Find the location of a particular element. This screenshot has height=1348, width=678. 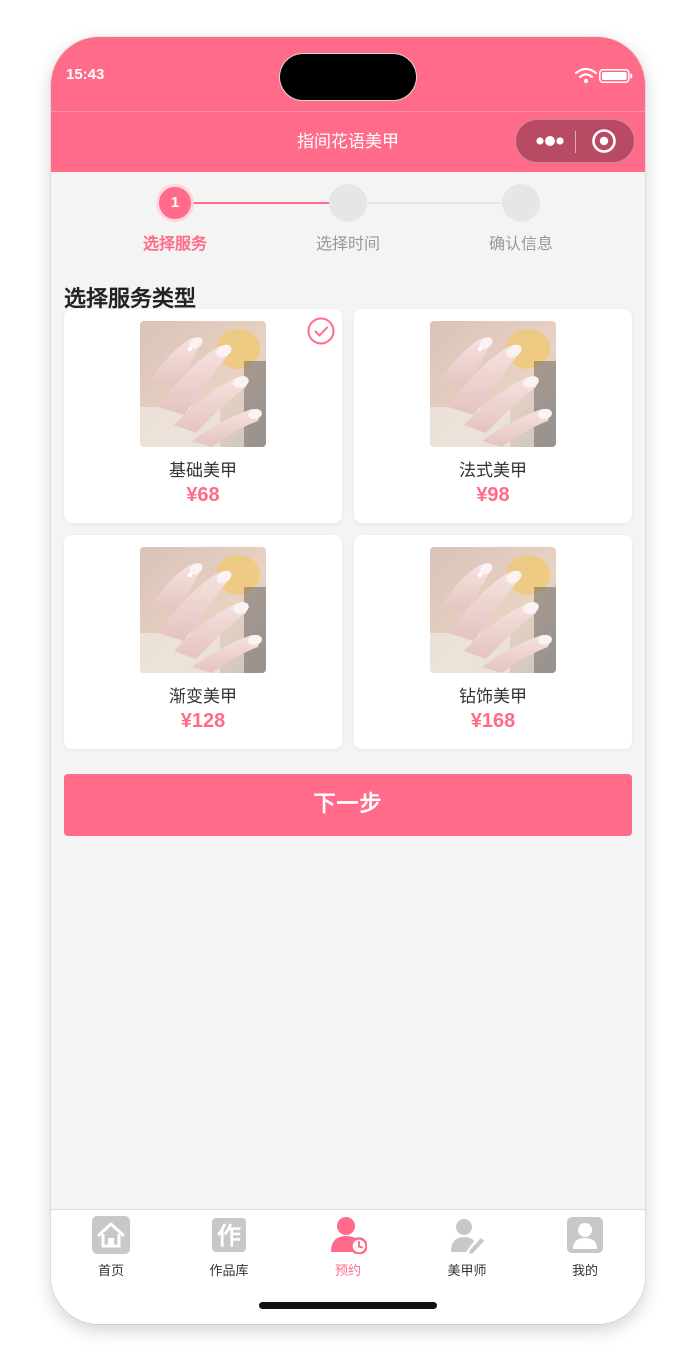

home-icon is located at coordinates (111, 1235).